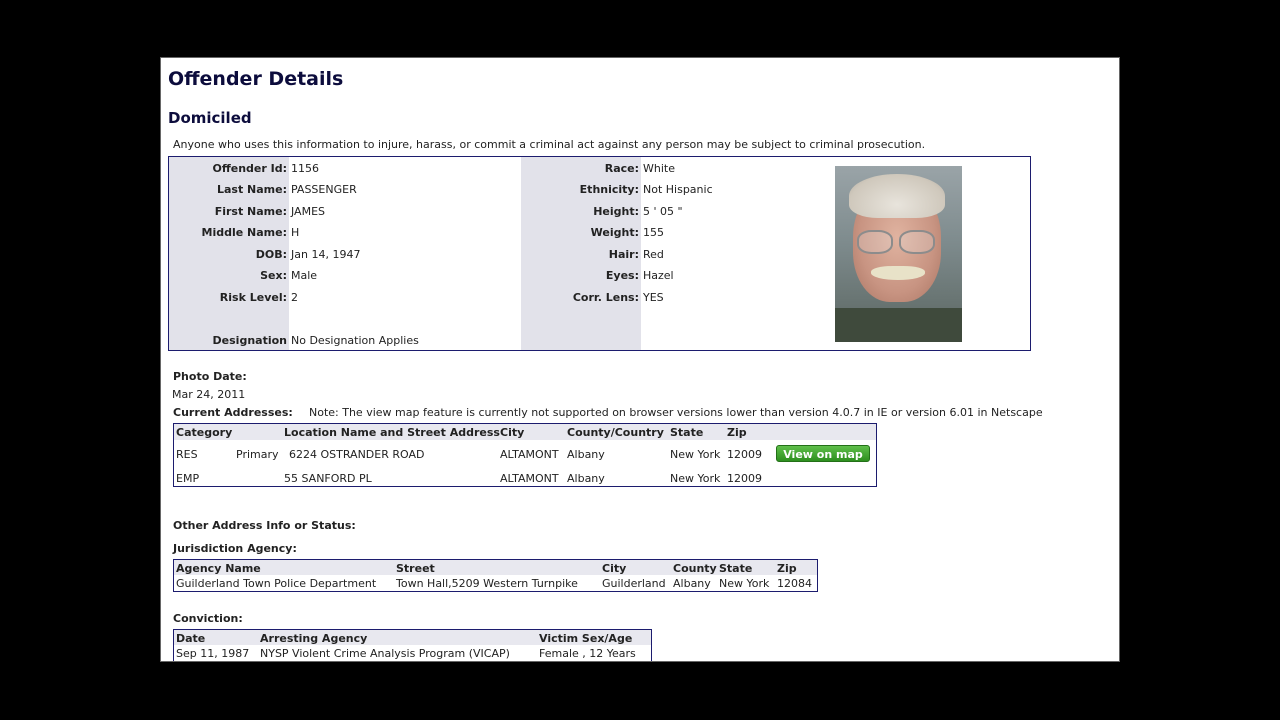  I want to click on first-name-value: JAMES, so click(308, 211).